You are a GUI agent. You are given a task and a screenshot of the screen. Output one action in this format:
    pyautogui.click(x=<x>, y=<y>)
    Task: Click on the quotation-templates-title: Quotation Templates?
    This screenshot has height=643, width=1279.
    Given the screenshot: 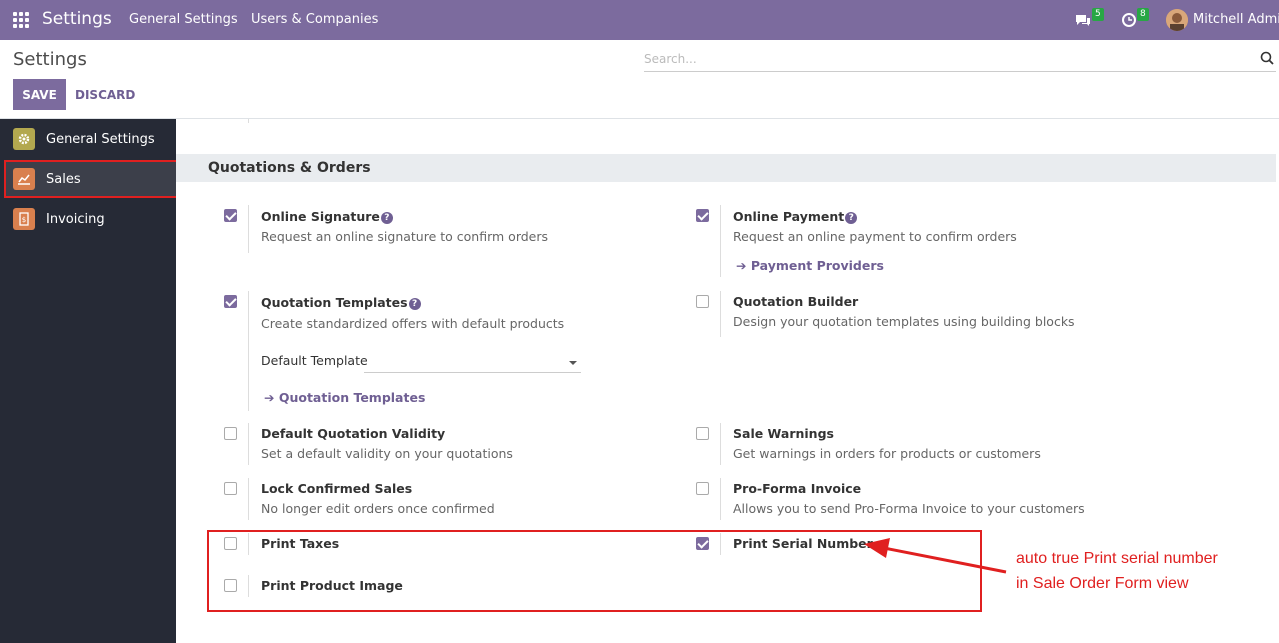 What is the action you would take?
    pyautogui.click(x=341, y=302)
    